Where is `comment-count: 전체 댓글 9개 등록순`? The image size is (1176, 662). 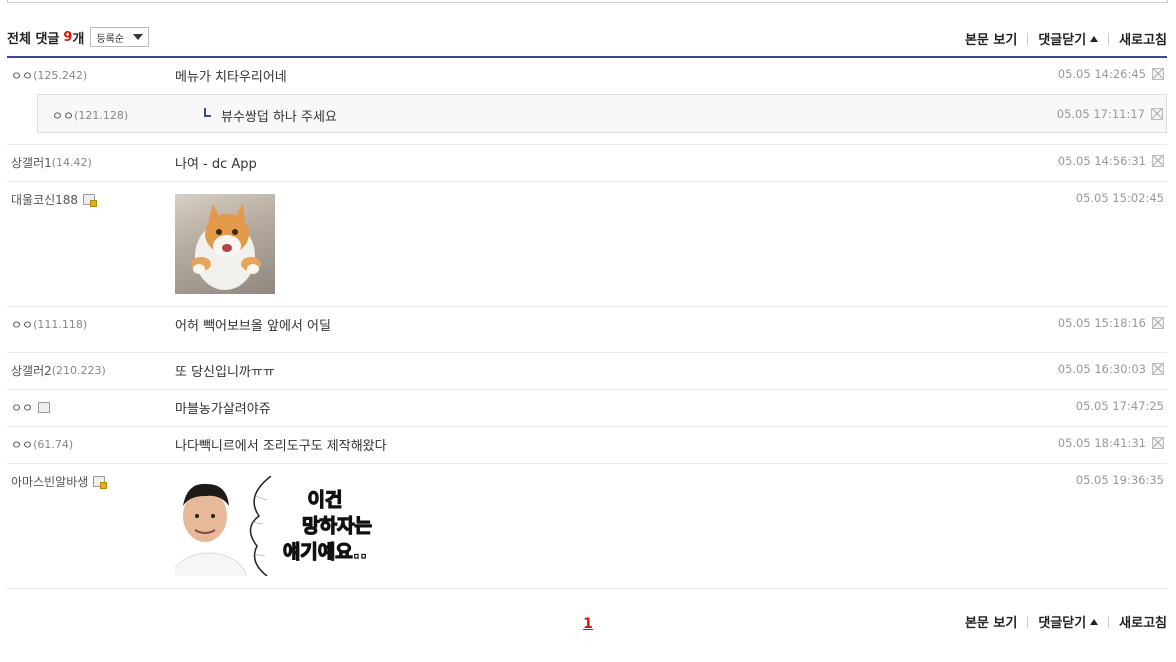
comment-count: 전체 댓글 9개 등록순 is located at coordinates (78, 37).